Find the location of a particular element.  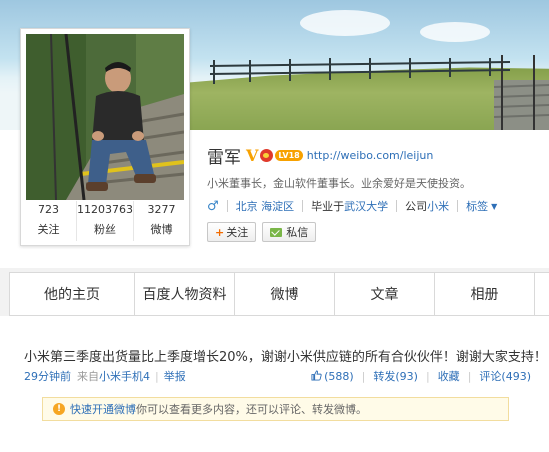

post-time-link: 29分钟前 is located at coordinates (47, 376).